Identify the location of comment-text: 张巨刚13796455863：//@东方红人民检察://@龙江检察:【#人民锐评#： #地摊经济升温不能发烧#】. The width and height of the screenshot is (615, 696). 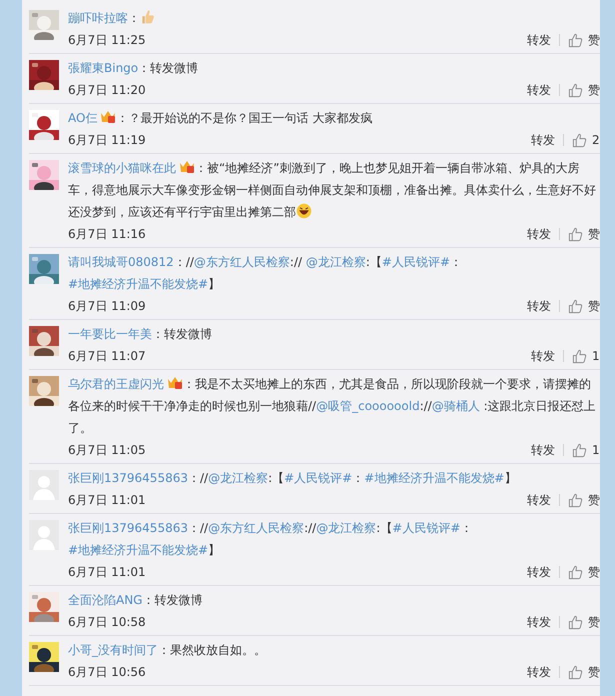
(271, 539).